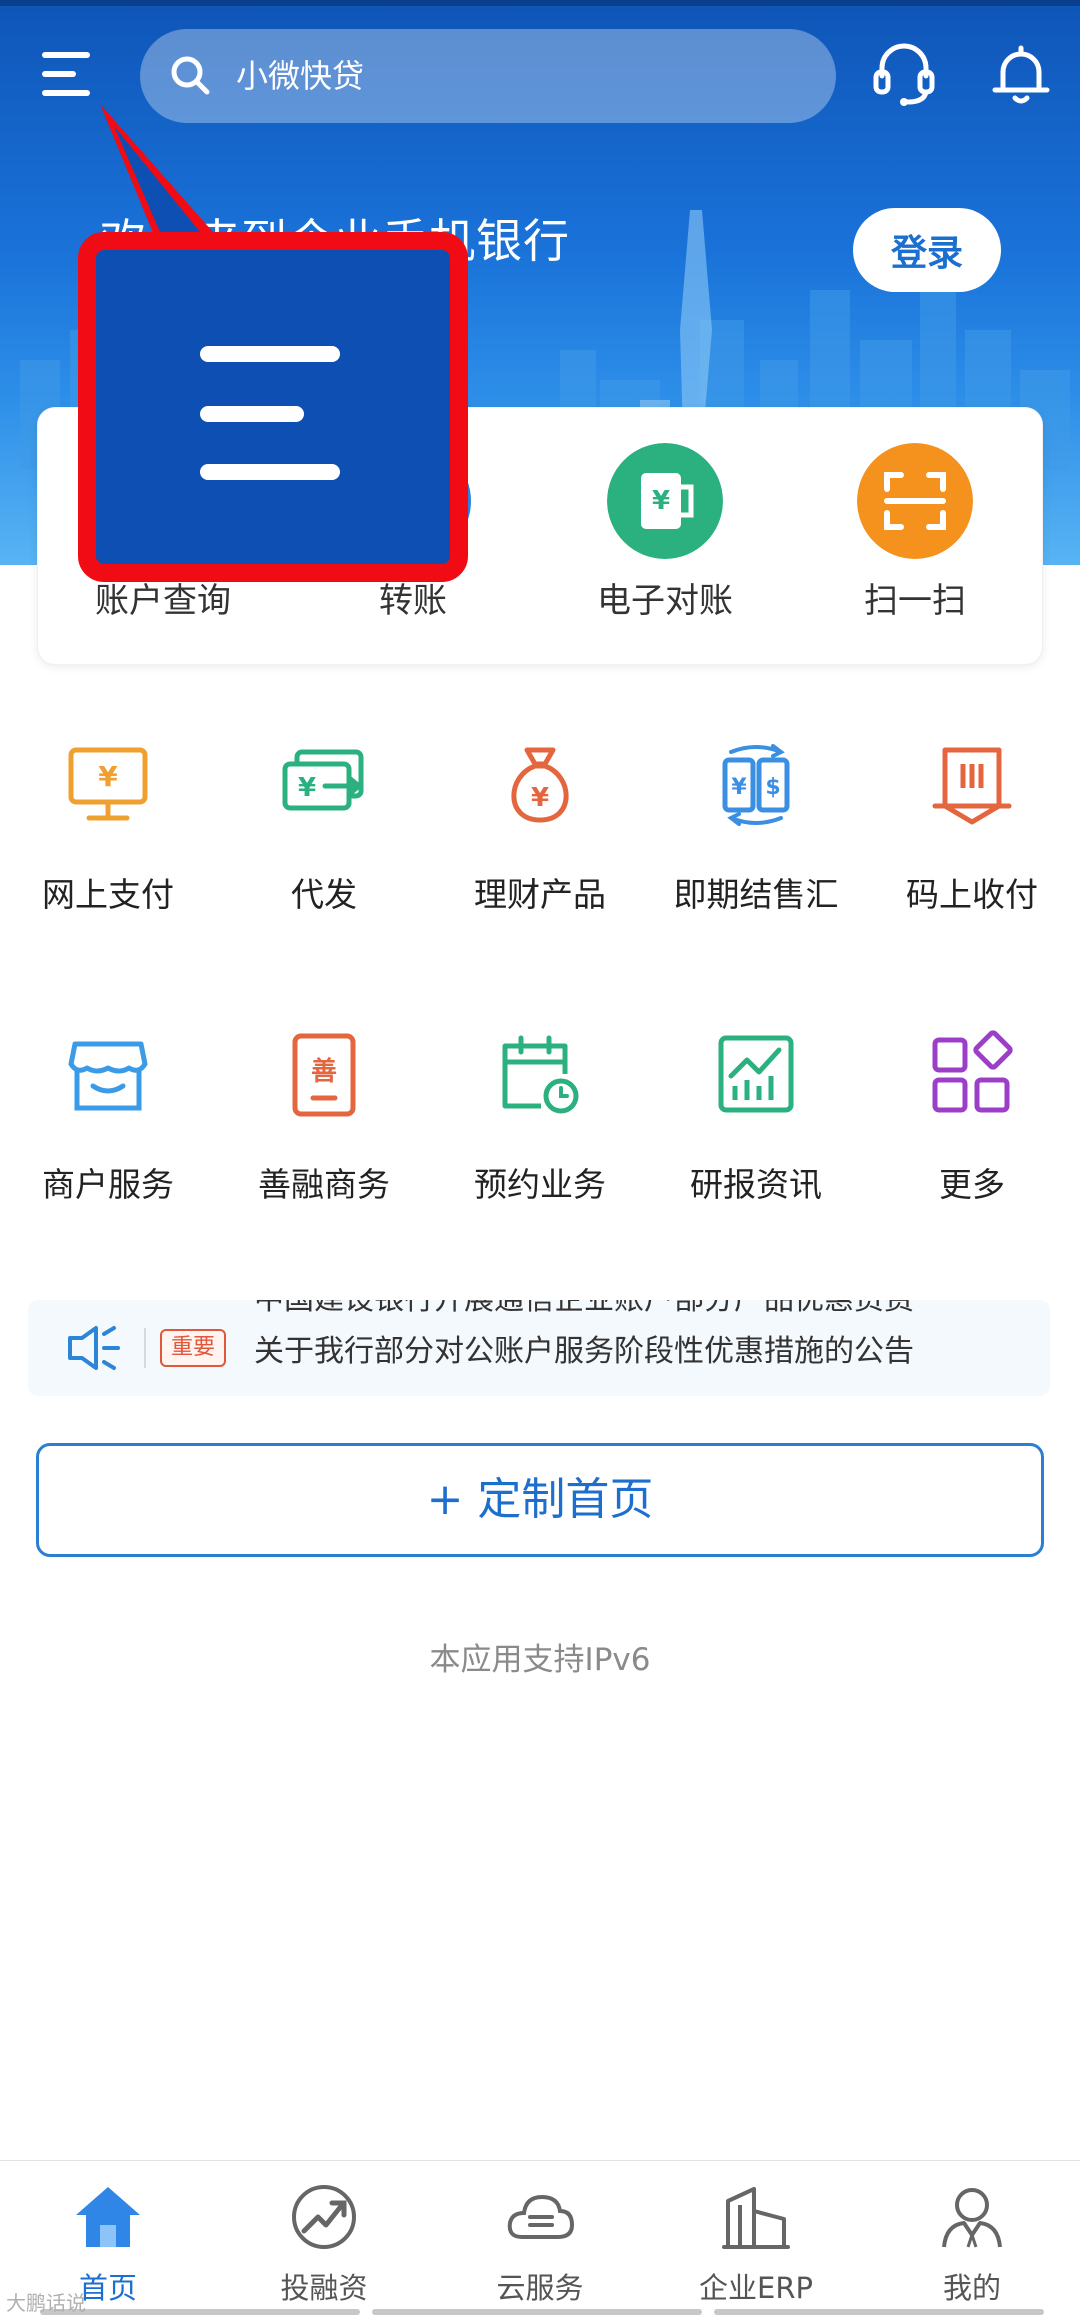 The width and height of the screenshot is (1080, 2319). I want to click on fx-settlement-icon: ¥ $, so click(756, 785).